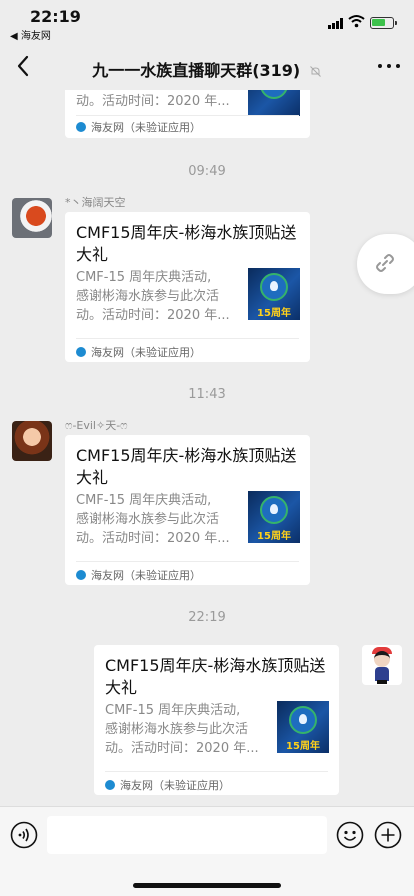 The image size is (414, 896). I want to click on wifi-icon, so click(356, 21).